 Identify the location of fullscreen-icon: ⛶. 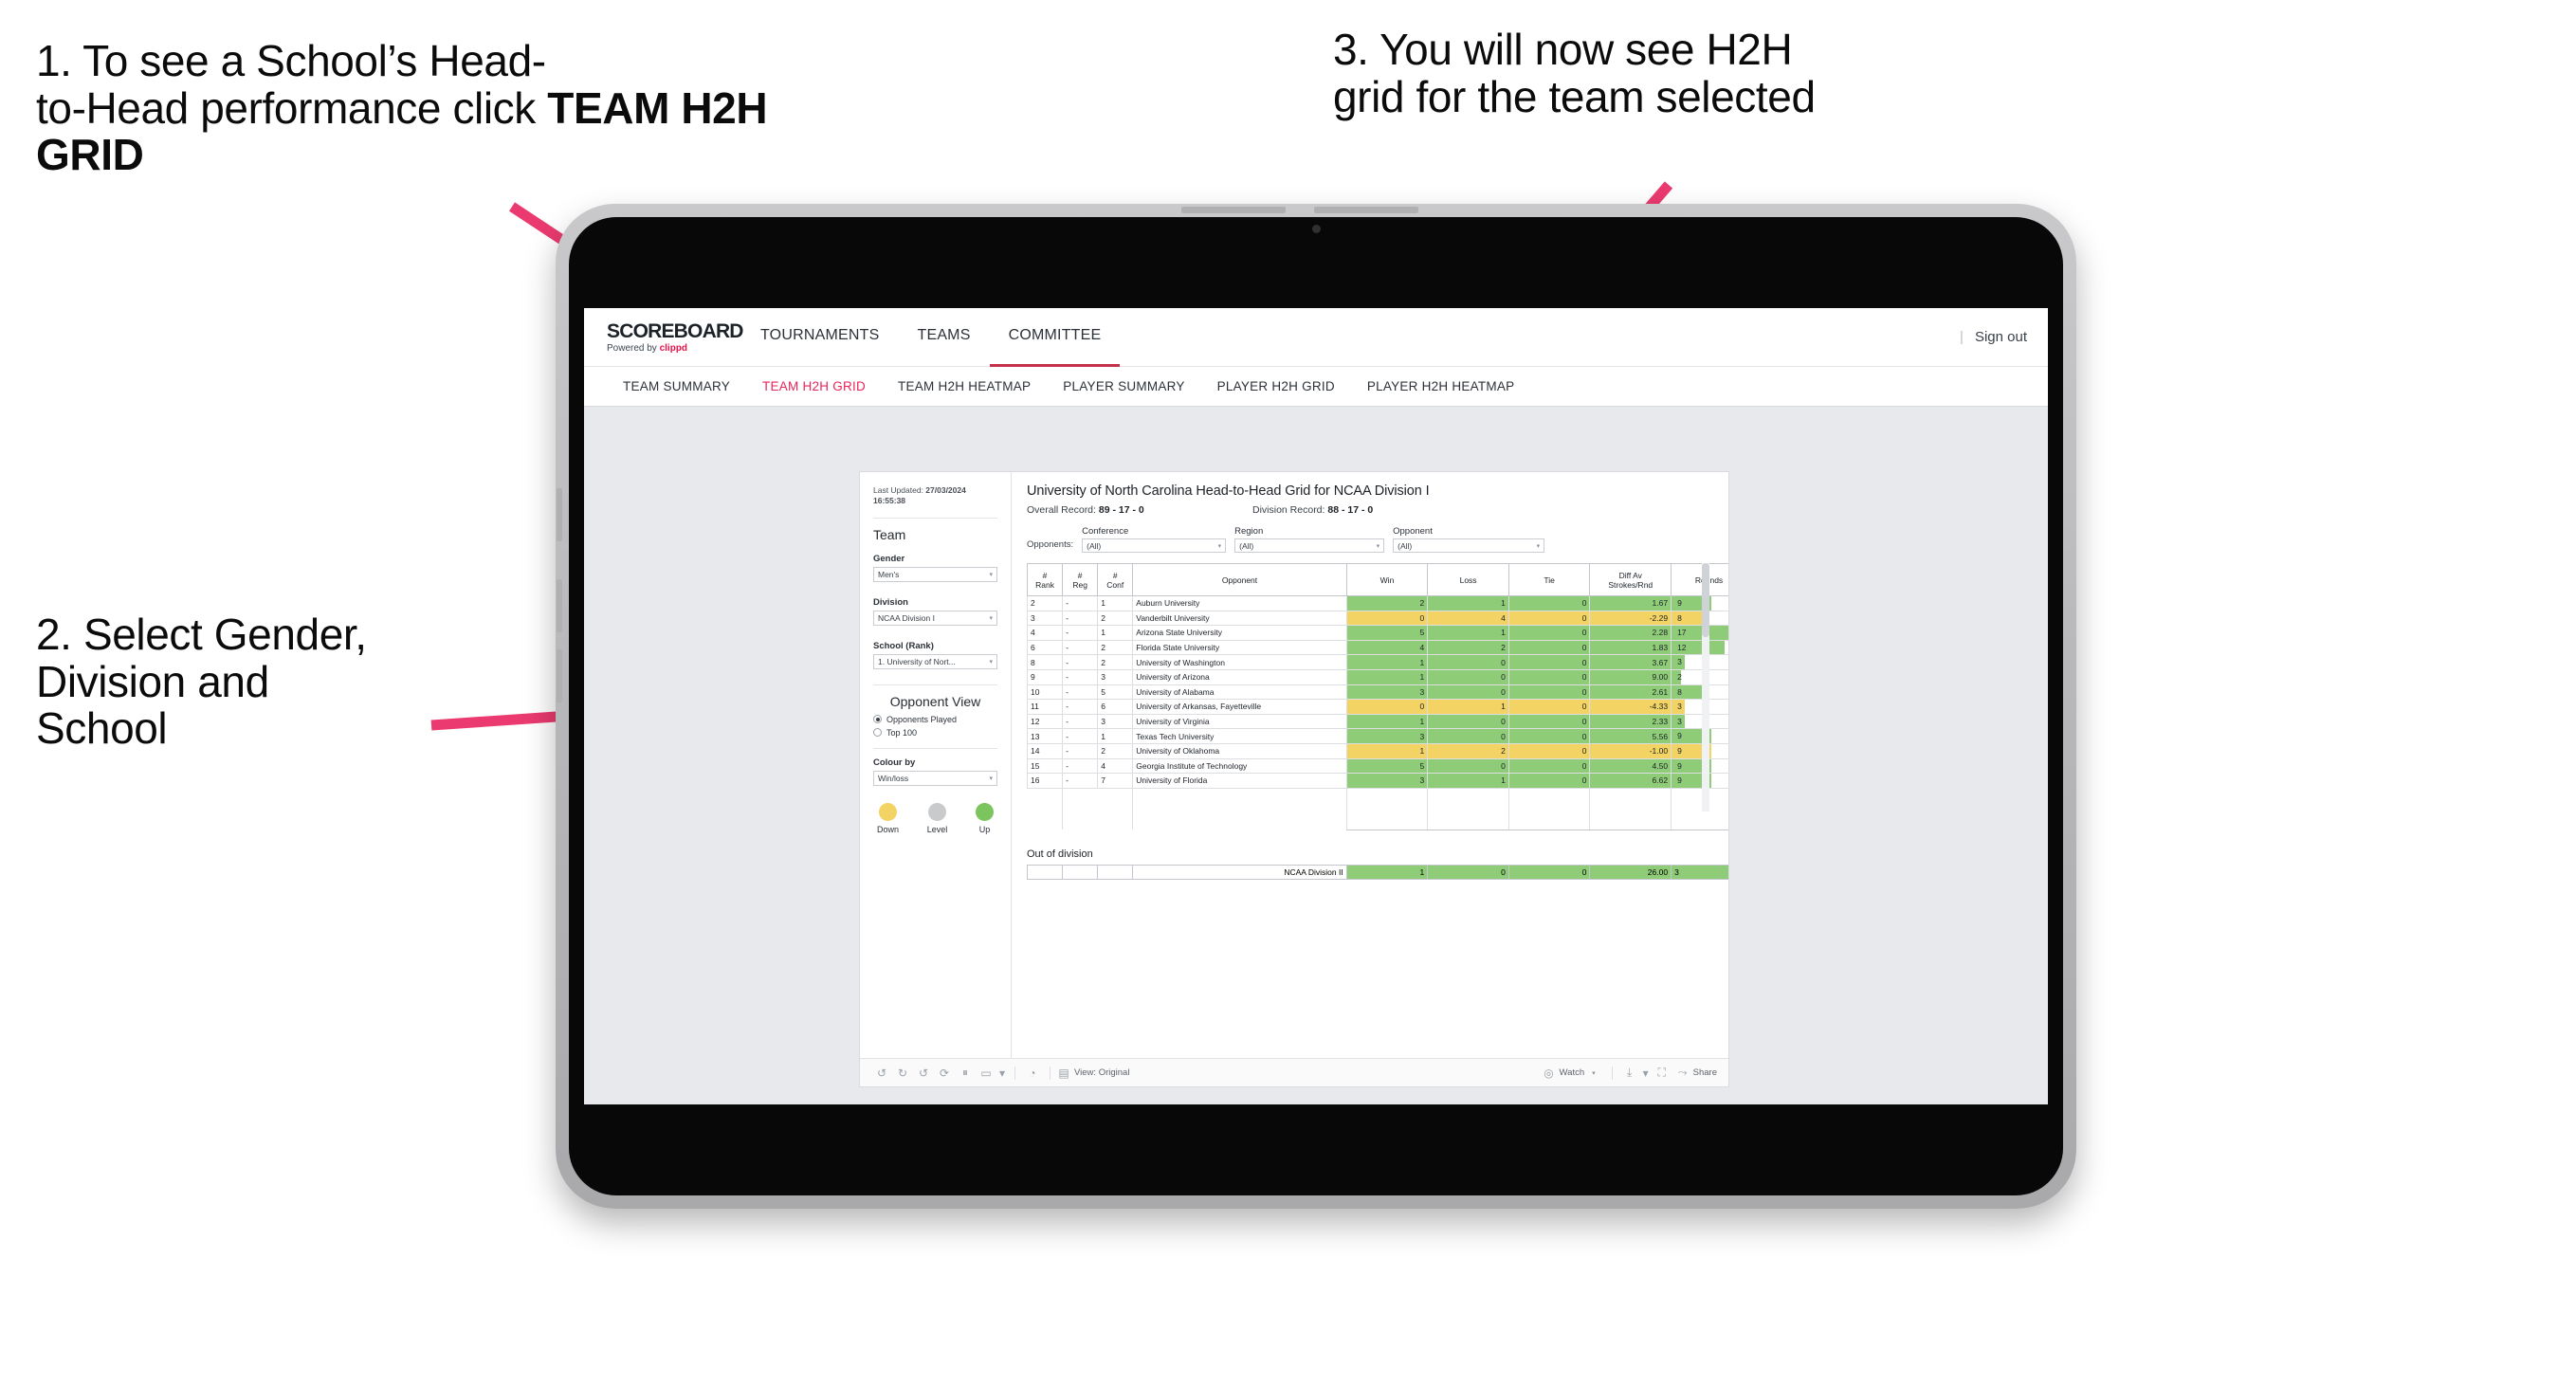
(1662, 1073).